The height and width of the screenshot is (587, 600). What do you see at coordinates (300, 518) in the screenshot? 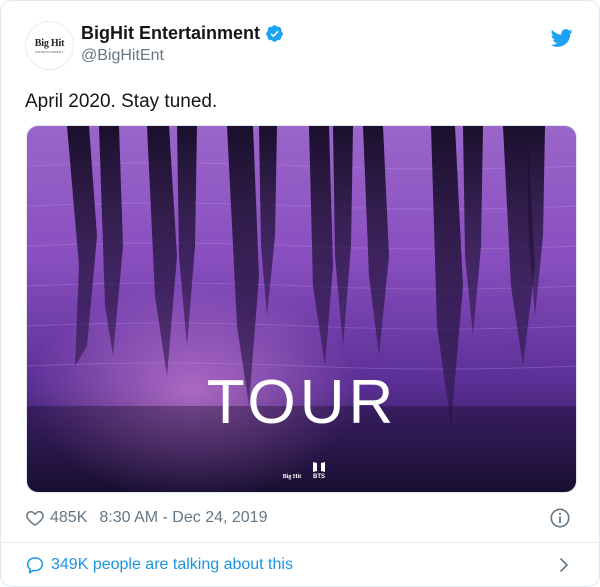
I see `tweet-meta: 485K 8:30 AM - Dec 24, 2019` at bounding box center [300, 518].